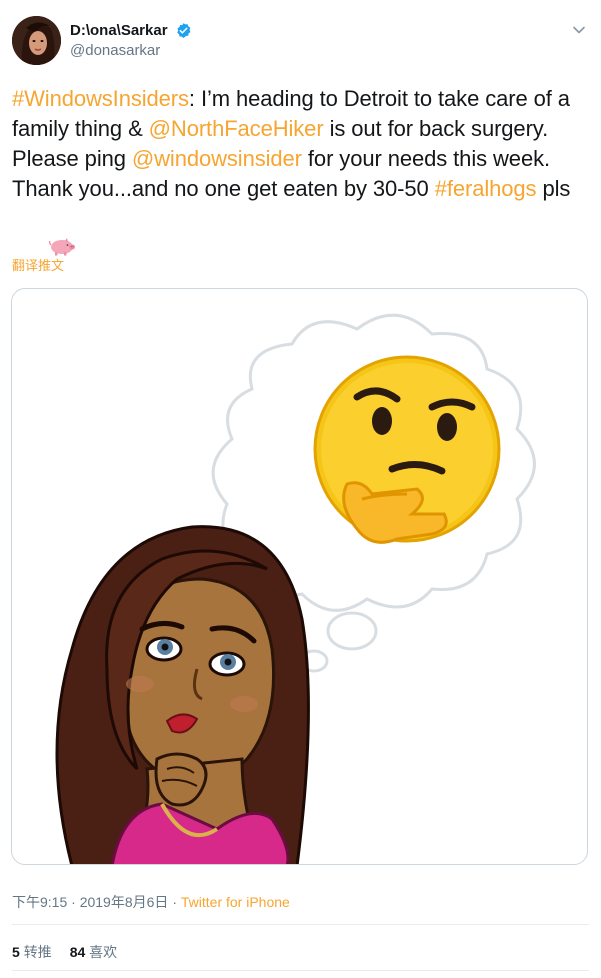  What do you see at coordinates (77, 952) in the screenshot?
I see `like-count: 84` at bounding box center [77, 952].